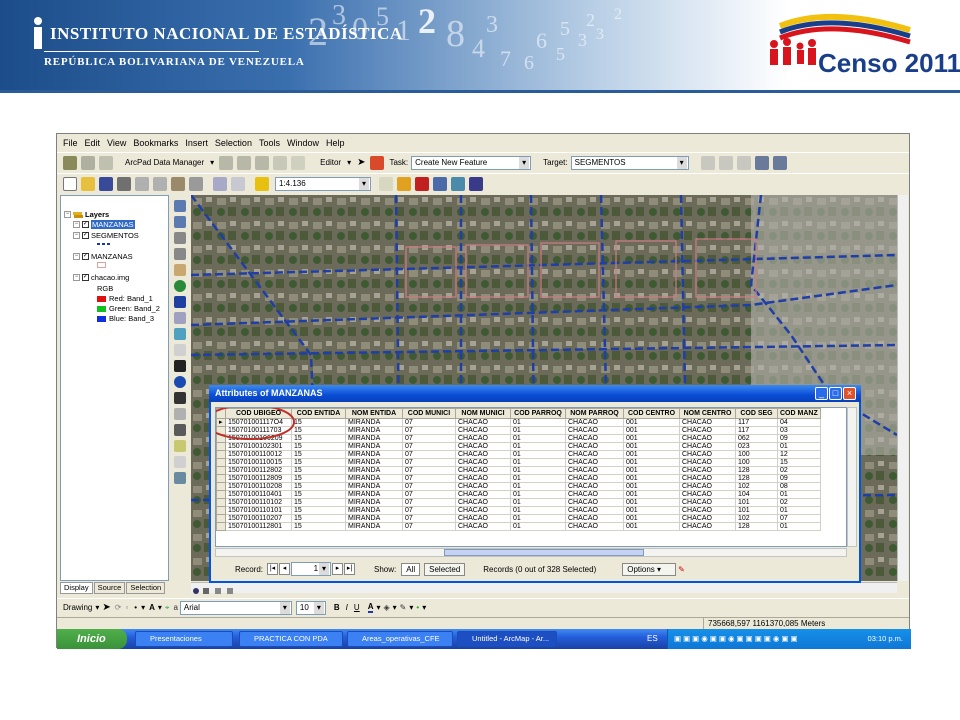 The image size is (960, 720). What do you see at coordinates (347, 607) in the screenshot?
I see `italic-button: I` at bounding box center [347, 607].